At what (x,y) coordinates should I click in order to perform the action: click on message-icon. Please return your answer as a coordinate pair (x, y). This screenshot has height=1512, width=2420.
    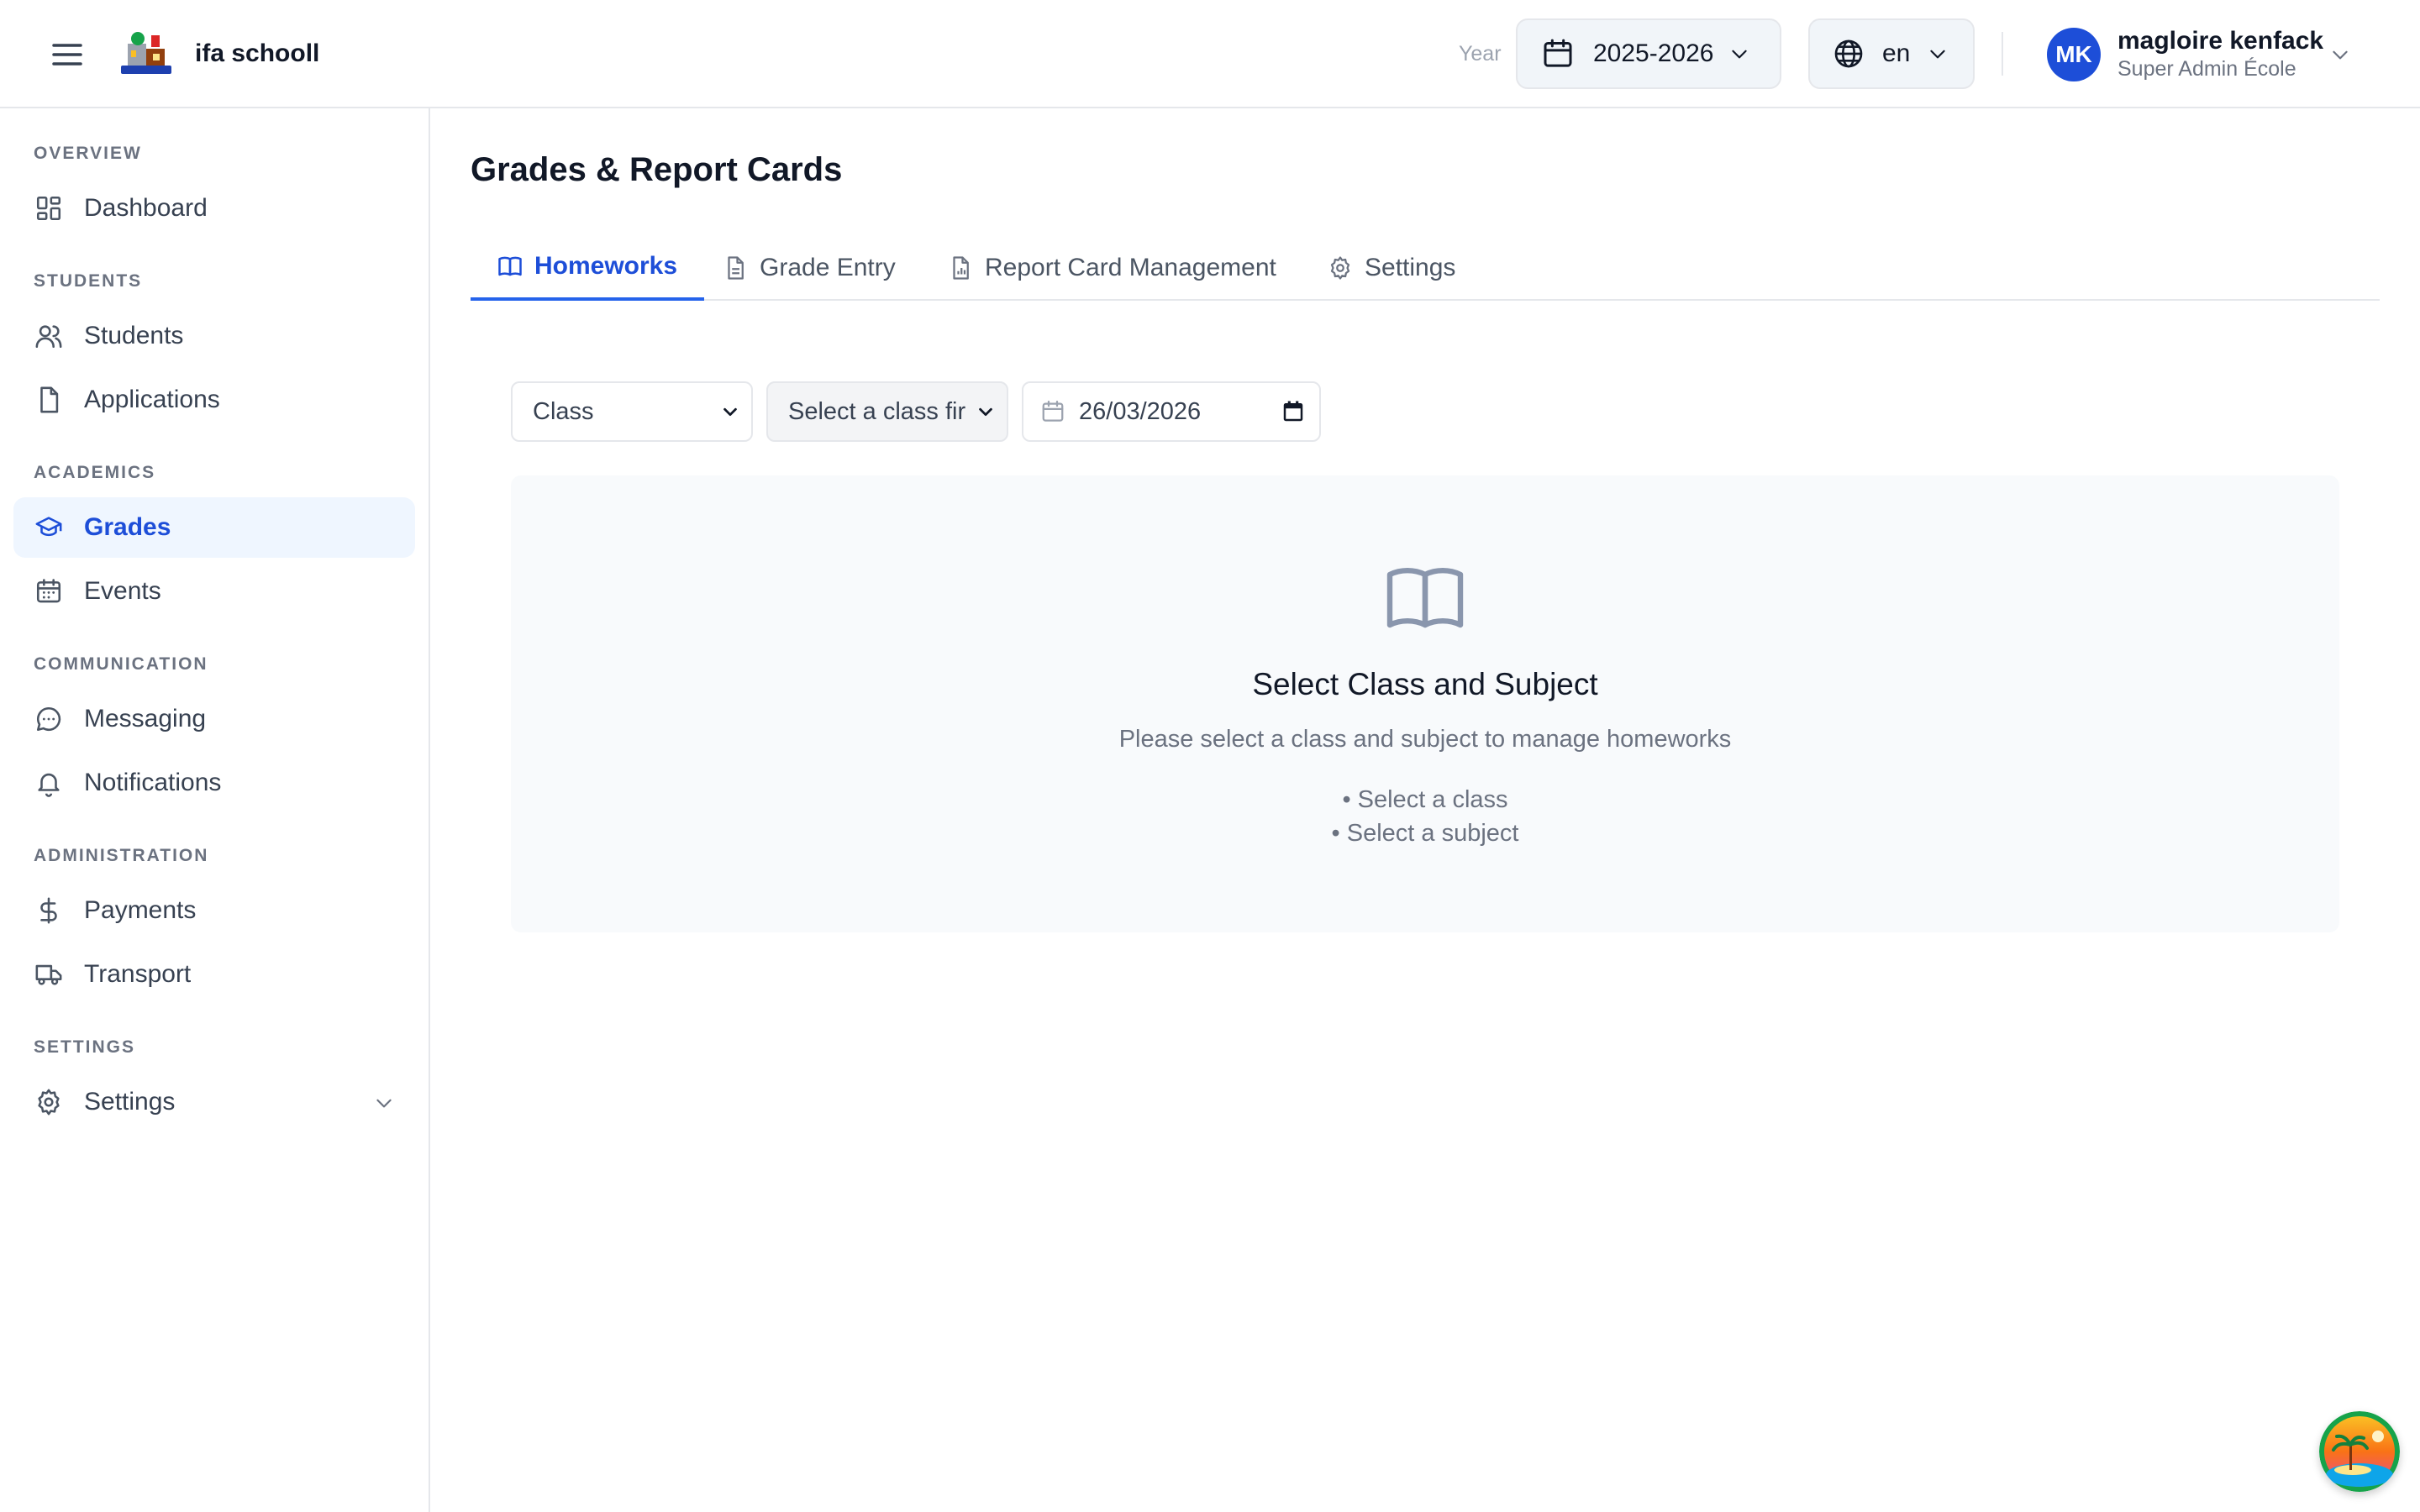
    Looking at the image, I should click on (49, 719).